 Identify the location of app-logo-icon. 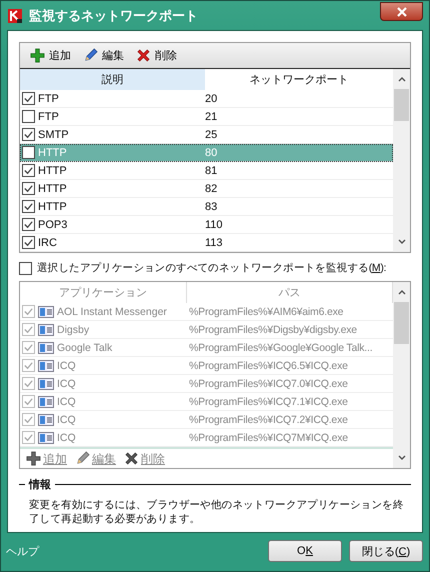
(15, 16).